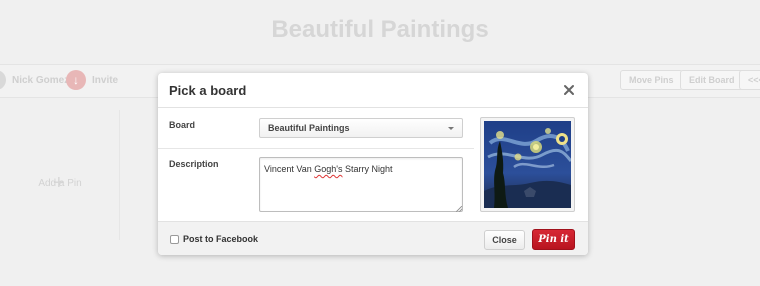 The height and width of the screenshot is (286, 760). What do you see at coordinates (316, 148) in the screenshot?
I see `divider` at bounding box center [316, 148].